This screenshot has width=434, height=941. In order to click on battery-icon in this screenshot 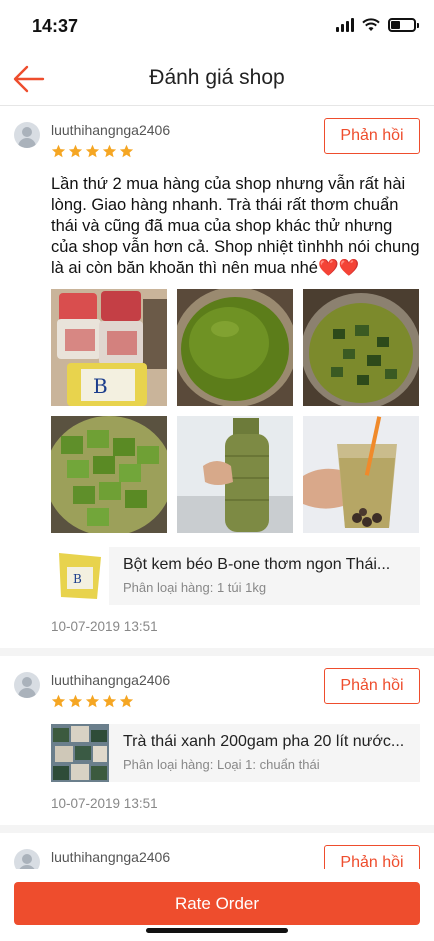, I will do `click(403, 25)`.